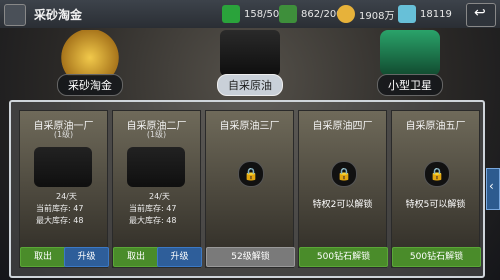 The image size is (500, 280). Describe the element at coordinates (491, 186) in the screenshot. I see `chevron-left-icon: ‹` at that location.